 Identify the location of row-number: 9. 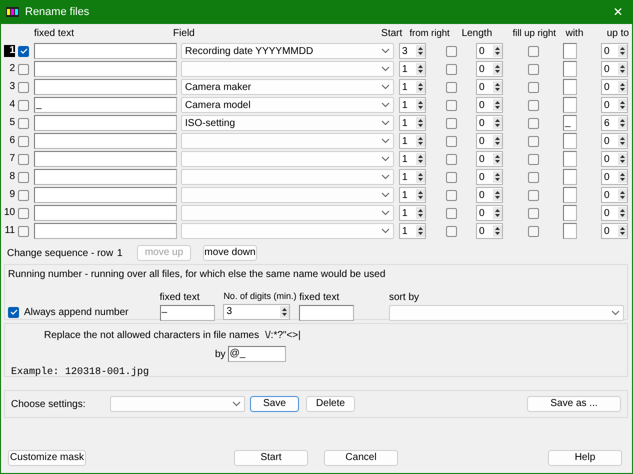
(9, 195).